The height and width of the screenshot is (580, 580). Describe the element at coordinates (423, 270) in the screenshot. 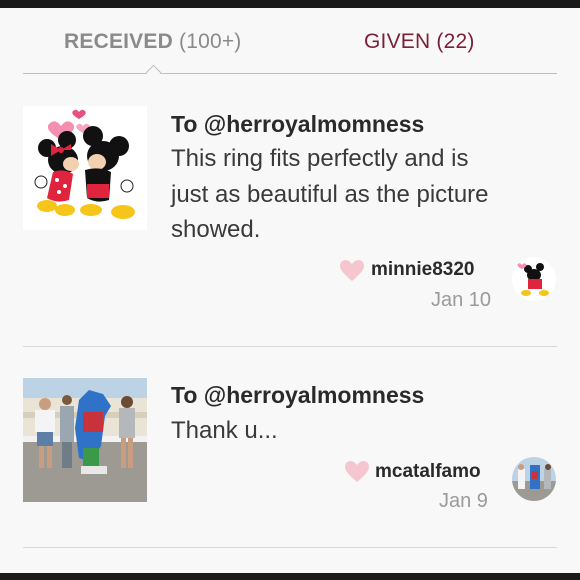

I see `sender-username: minnie8320` at that location.